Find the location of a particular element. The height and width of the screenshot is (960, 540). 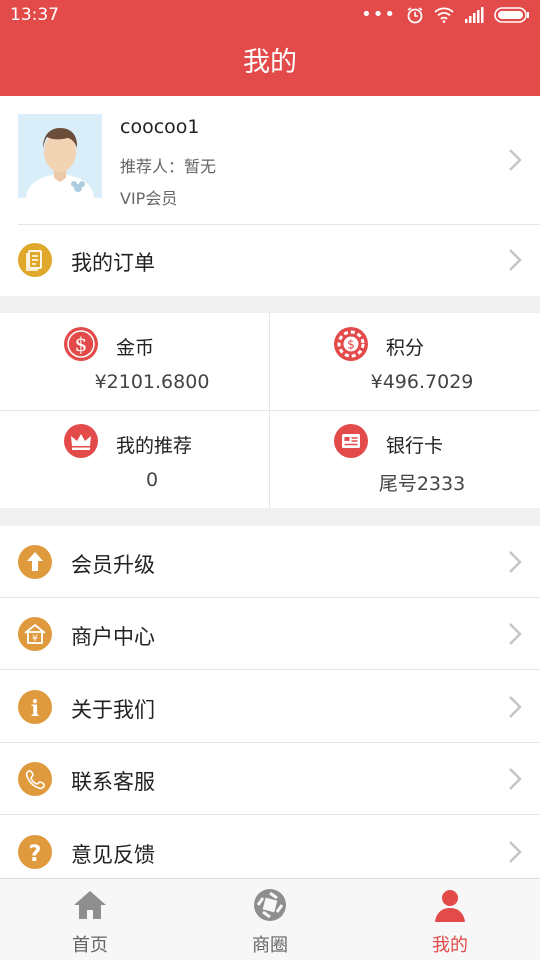

tab-home: 首页 is located at coordinates (90, 919).